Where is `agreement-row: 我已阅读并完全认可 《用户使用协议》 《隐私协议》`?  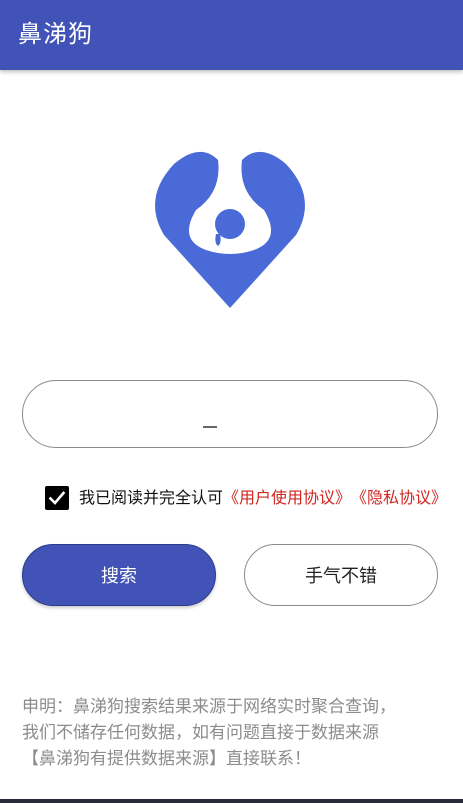
agreement-row: 我已阅读并完全认可 《用户使用协议》 《隐私协议》 is located at coordinates (246, 498).